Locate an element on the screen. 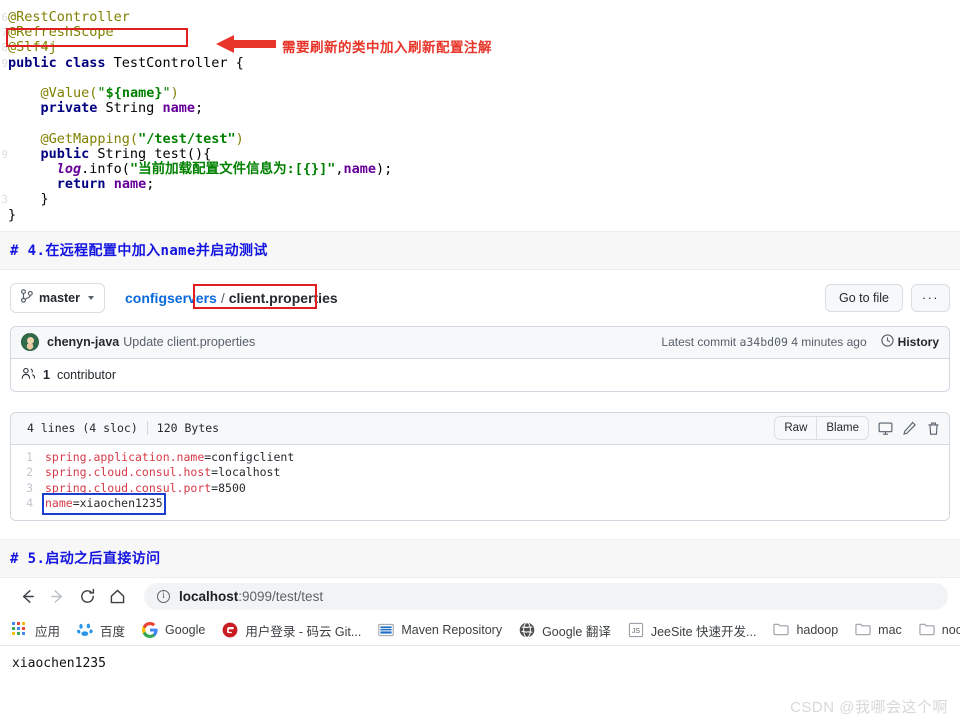 This screenshot has height=723, width=960. raw-blame-segment: Raw Blame is located at coordinates (821, 428).